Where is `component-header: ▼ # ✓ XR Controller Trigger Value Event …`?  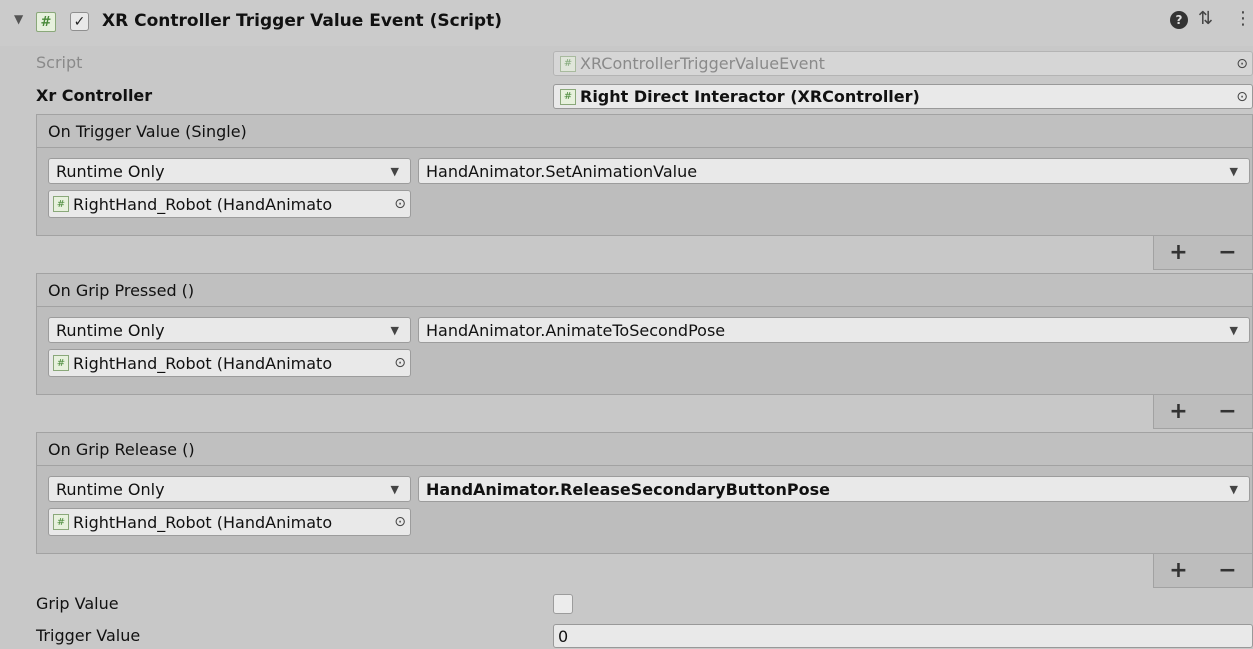
component-header: ▼ # ✓ XR Controller Trigger Value Event … is located at coordinates (626, 23).